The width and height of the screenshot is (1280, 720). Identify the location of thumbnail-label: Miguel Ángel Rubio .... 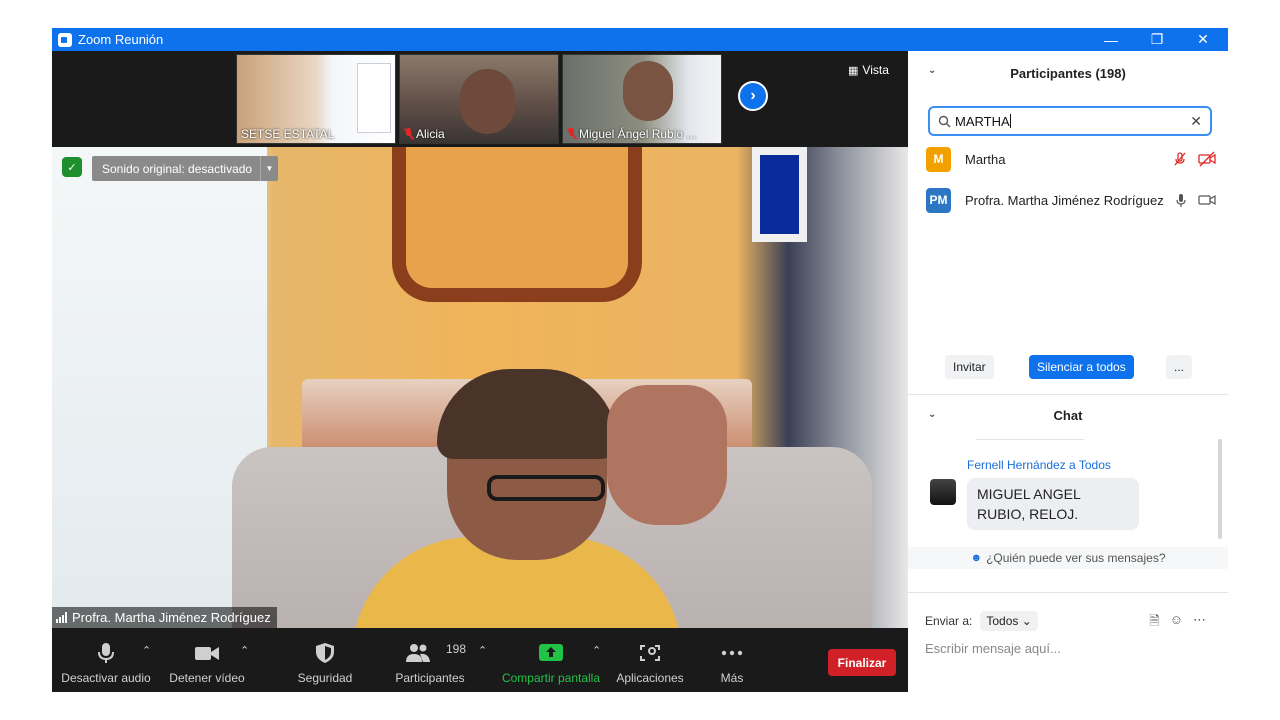
(631, 134).